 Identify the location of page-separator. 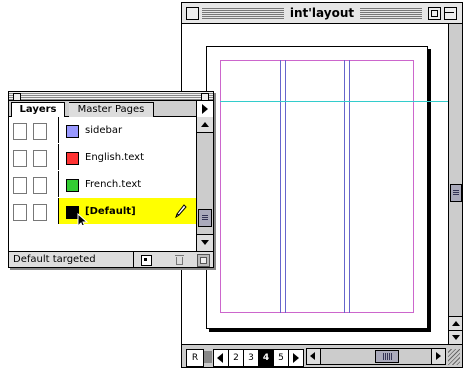
(208, 357).